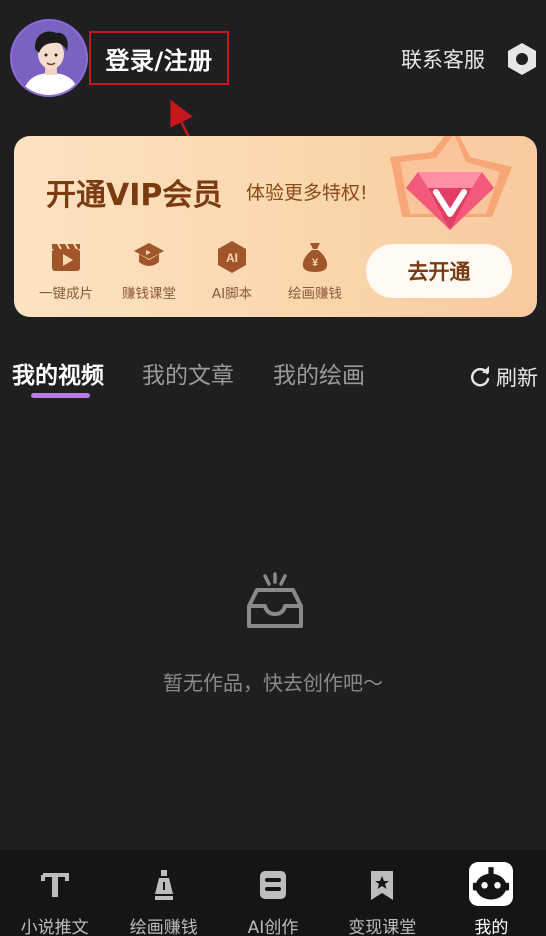 Image resolution: width=546 pixels, height=936 pixels. I want to click on benefit-ai-script: AI AI脚本, so click(232, 271).